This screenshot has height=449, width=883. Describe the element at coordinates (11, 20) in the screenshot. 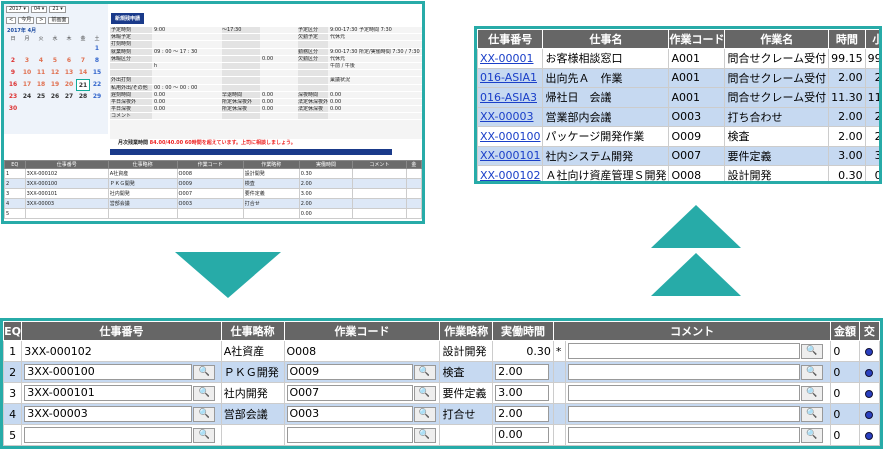

I see `prev-month-button: <` at that location.